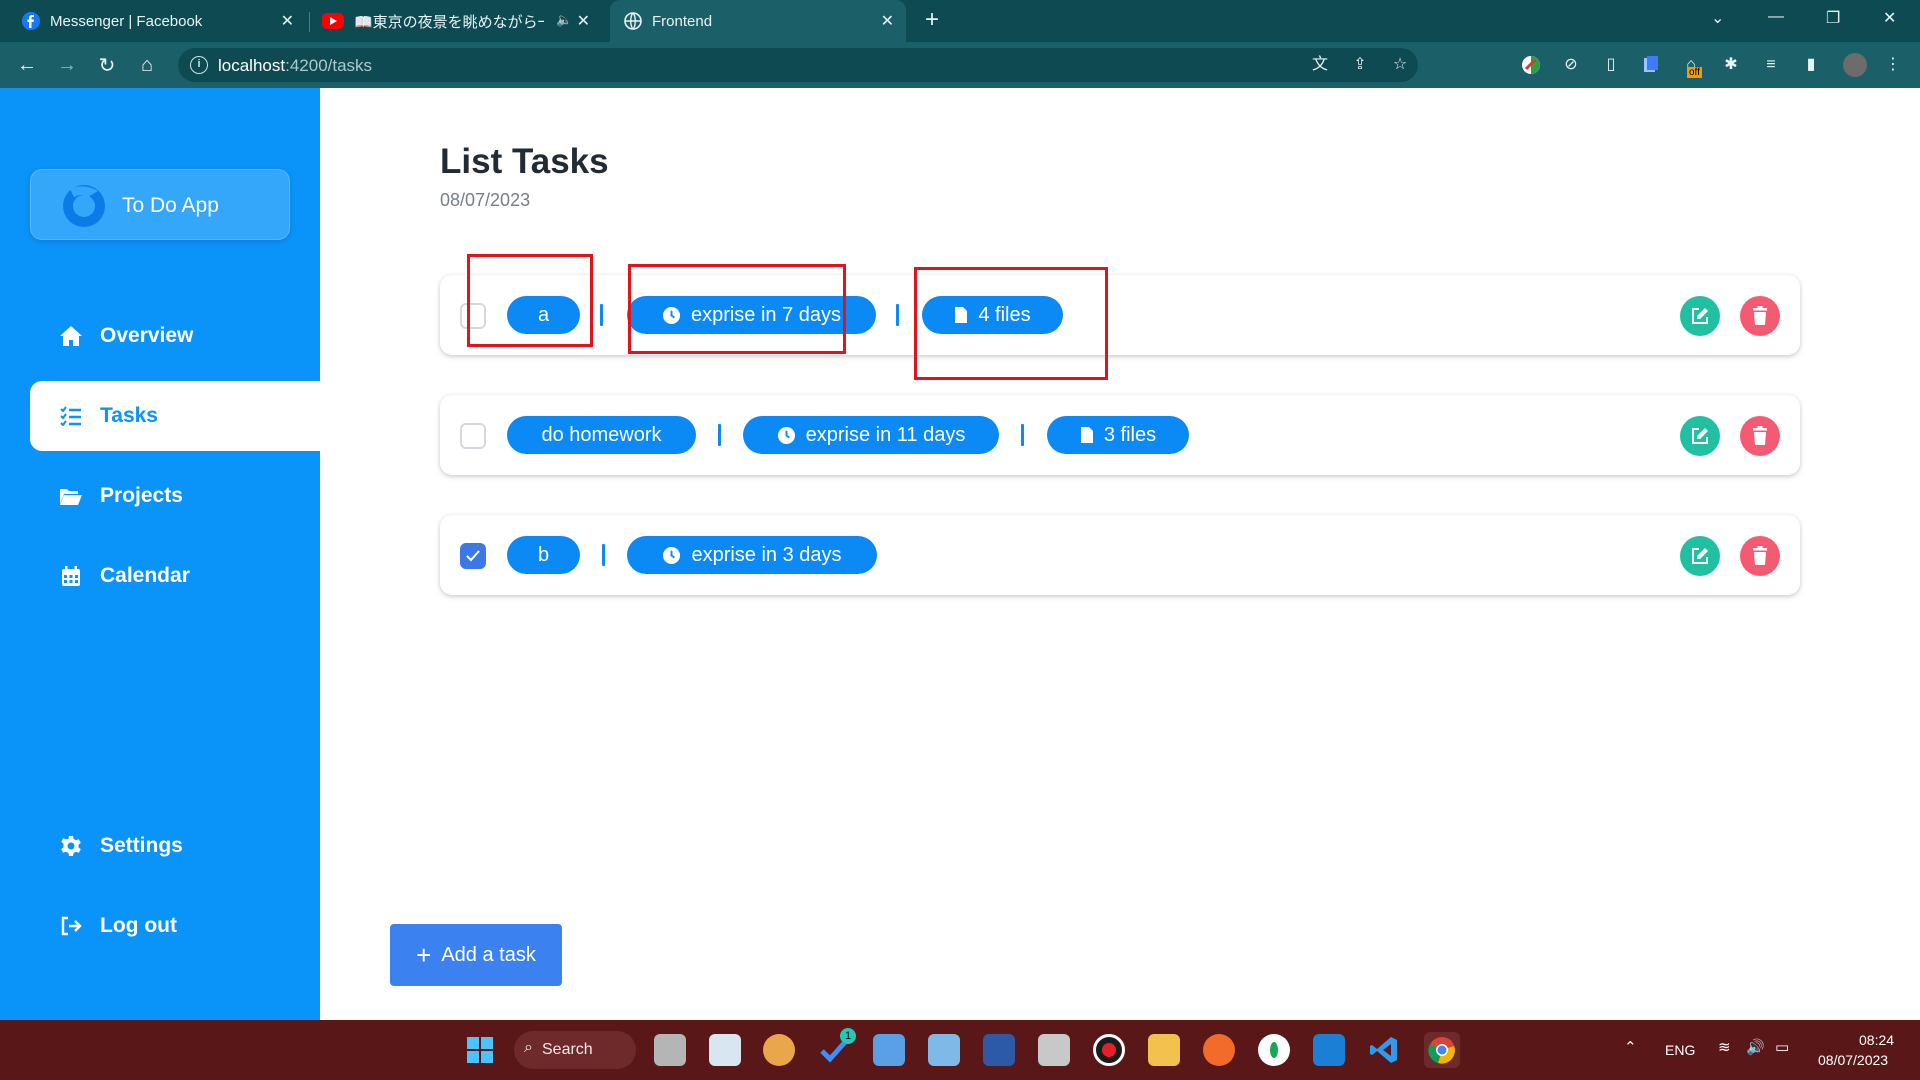 The height and width of the screenshot is (1080, 1920). I want to click on minimize-button: —, so click(1776, 17).